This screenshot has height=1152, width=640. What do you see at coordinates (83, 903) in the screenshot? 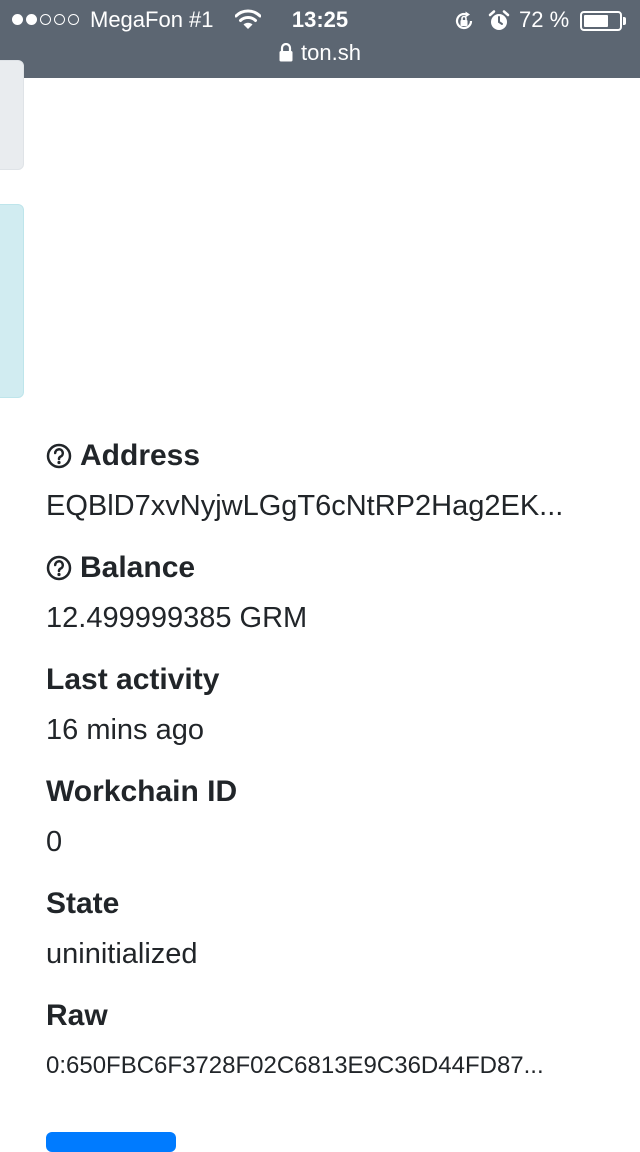
I see `state-label: State` at bounding box center [83, 903].